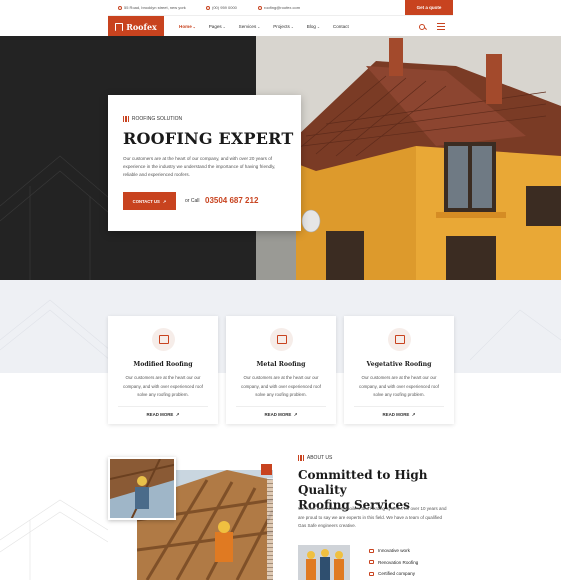 This screenshot has height=580, width=561. I want to click on nav-item-home: Home⌄, so click(187, 26).